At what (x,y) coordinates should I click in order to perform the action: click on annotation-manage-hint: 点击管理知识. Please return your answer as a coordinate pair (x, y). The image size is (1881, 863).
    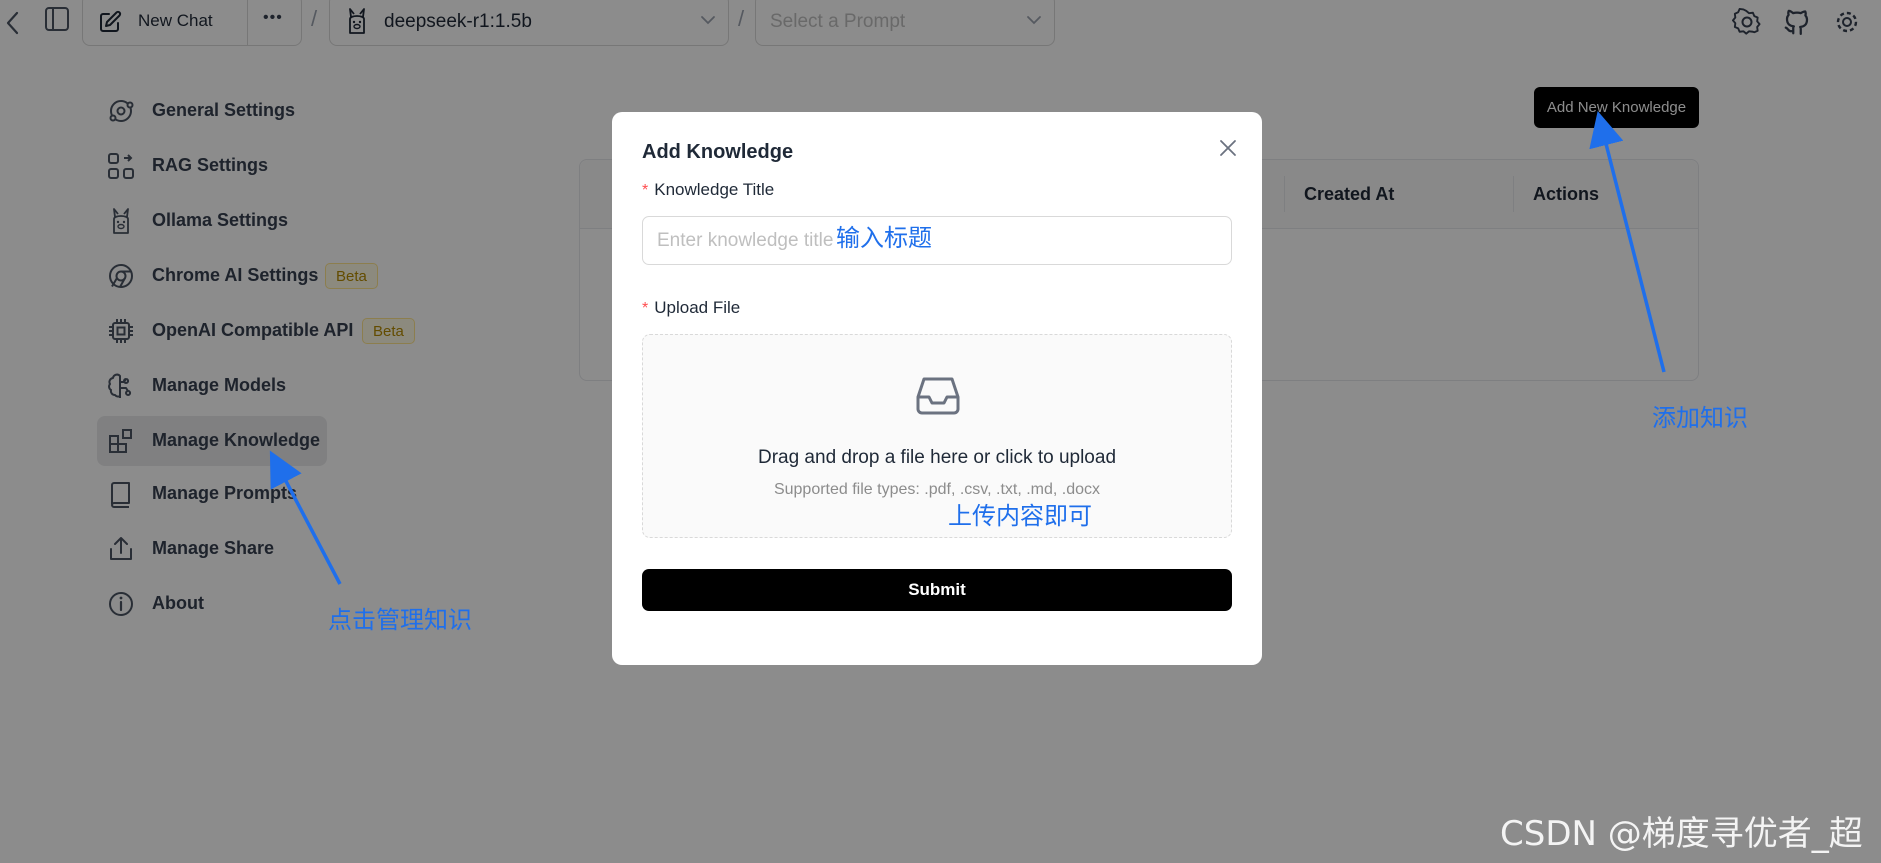
    Looking at the image, I should click on (400, 620).